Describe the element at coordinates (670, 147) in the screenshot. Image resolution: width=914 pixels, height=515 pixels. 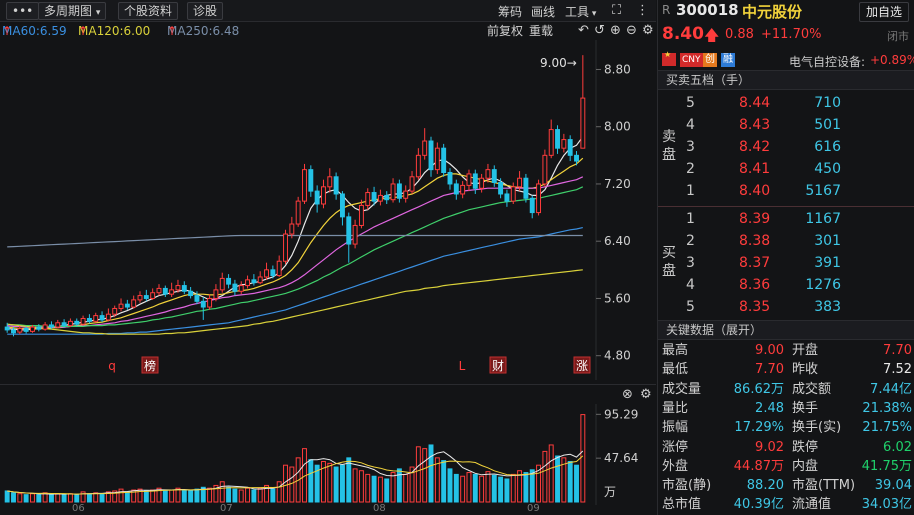
I see `sell-side-label: 卖盘` at that location.